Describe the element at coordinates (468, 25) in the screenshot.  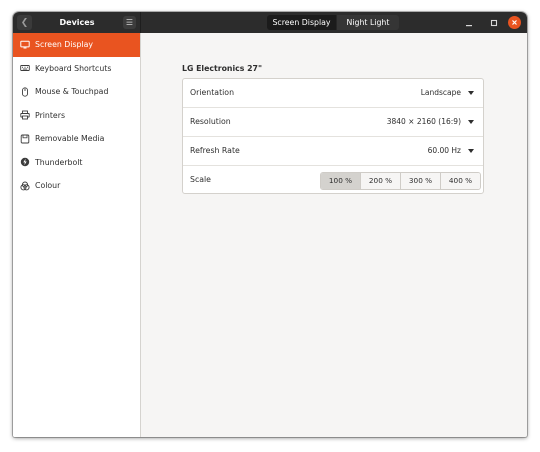
I see `minimize-icon` at that location.